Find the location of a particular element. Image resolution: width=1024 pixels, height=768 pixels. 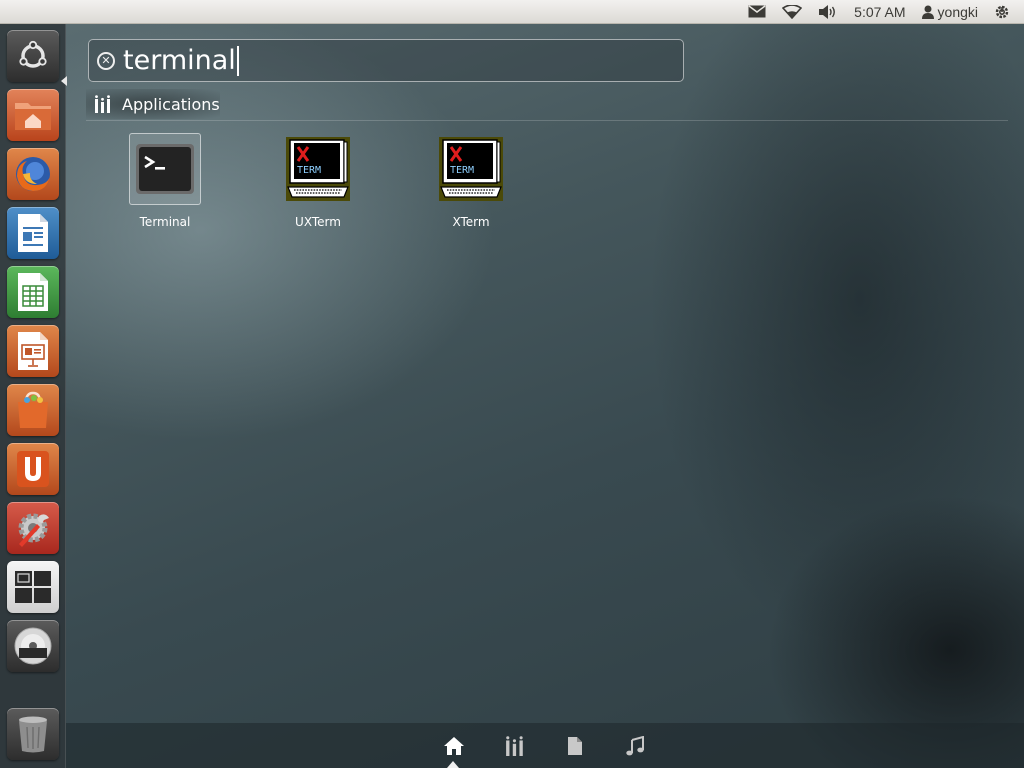

home-lens-button is located at coordinates (454, 746).